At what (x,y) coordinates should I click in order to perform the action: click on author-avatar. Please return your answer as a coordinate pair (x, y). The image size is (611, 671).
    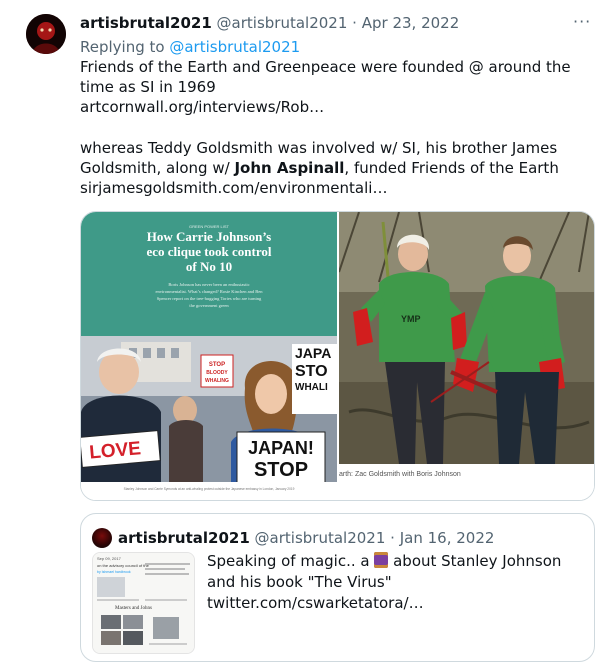
    Looking at the image, I should click on (46, 34).